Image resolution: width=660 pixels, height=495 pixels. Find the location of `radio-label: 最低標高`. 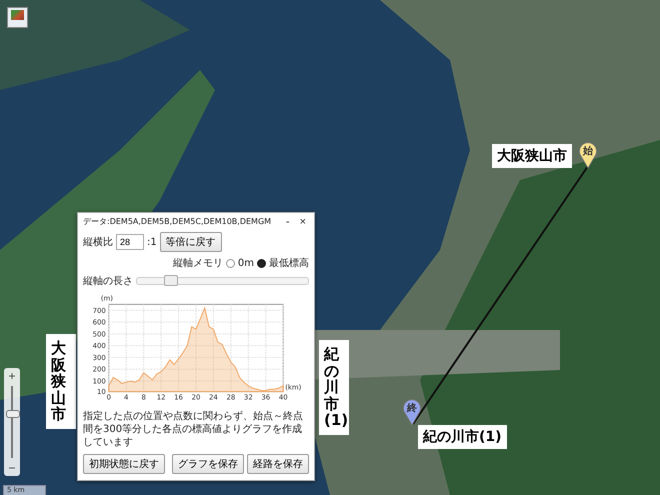

radio-label: 最低標高 is located at coordinates (289, 263).